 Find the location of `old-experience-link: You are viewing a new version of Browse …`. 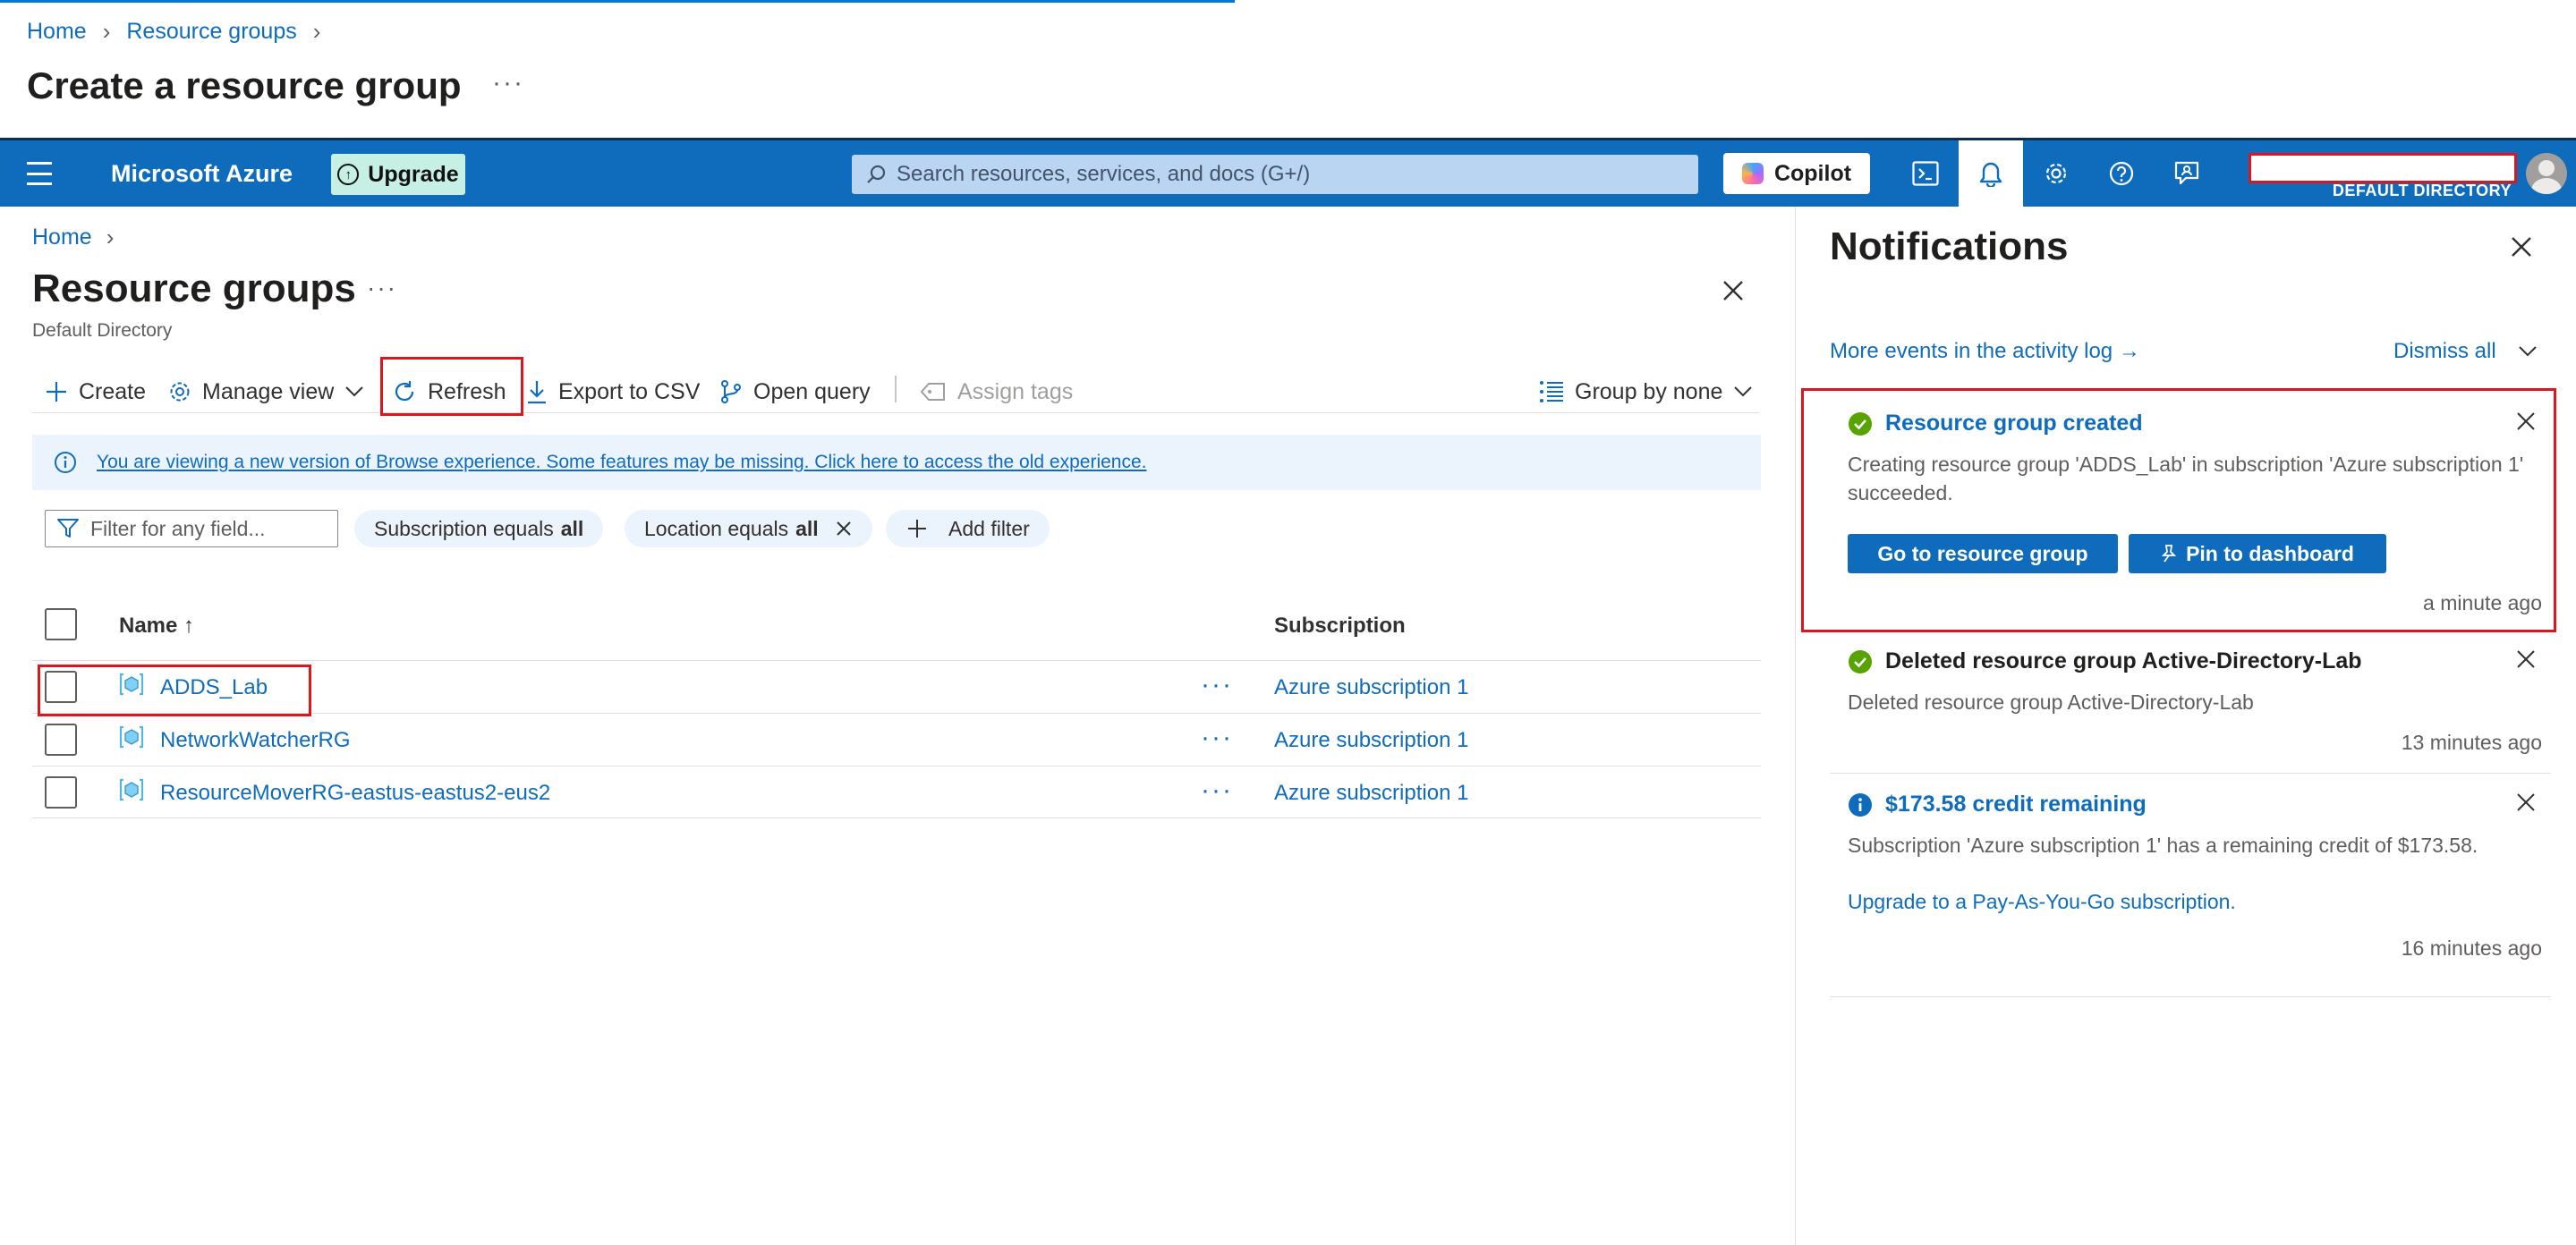

old-experience-link: You are viewing a new version of Browse … is located at coordinates (622, 462).